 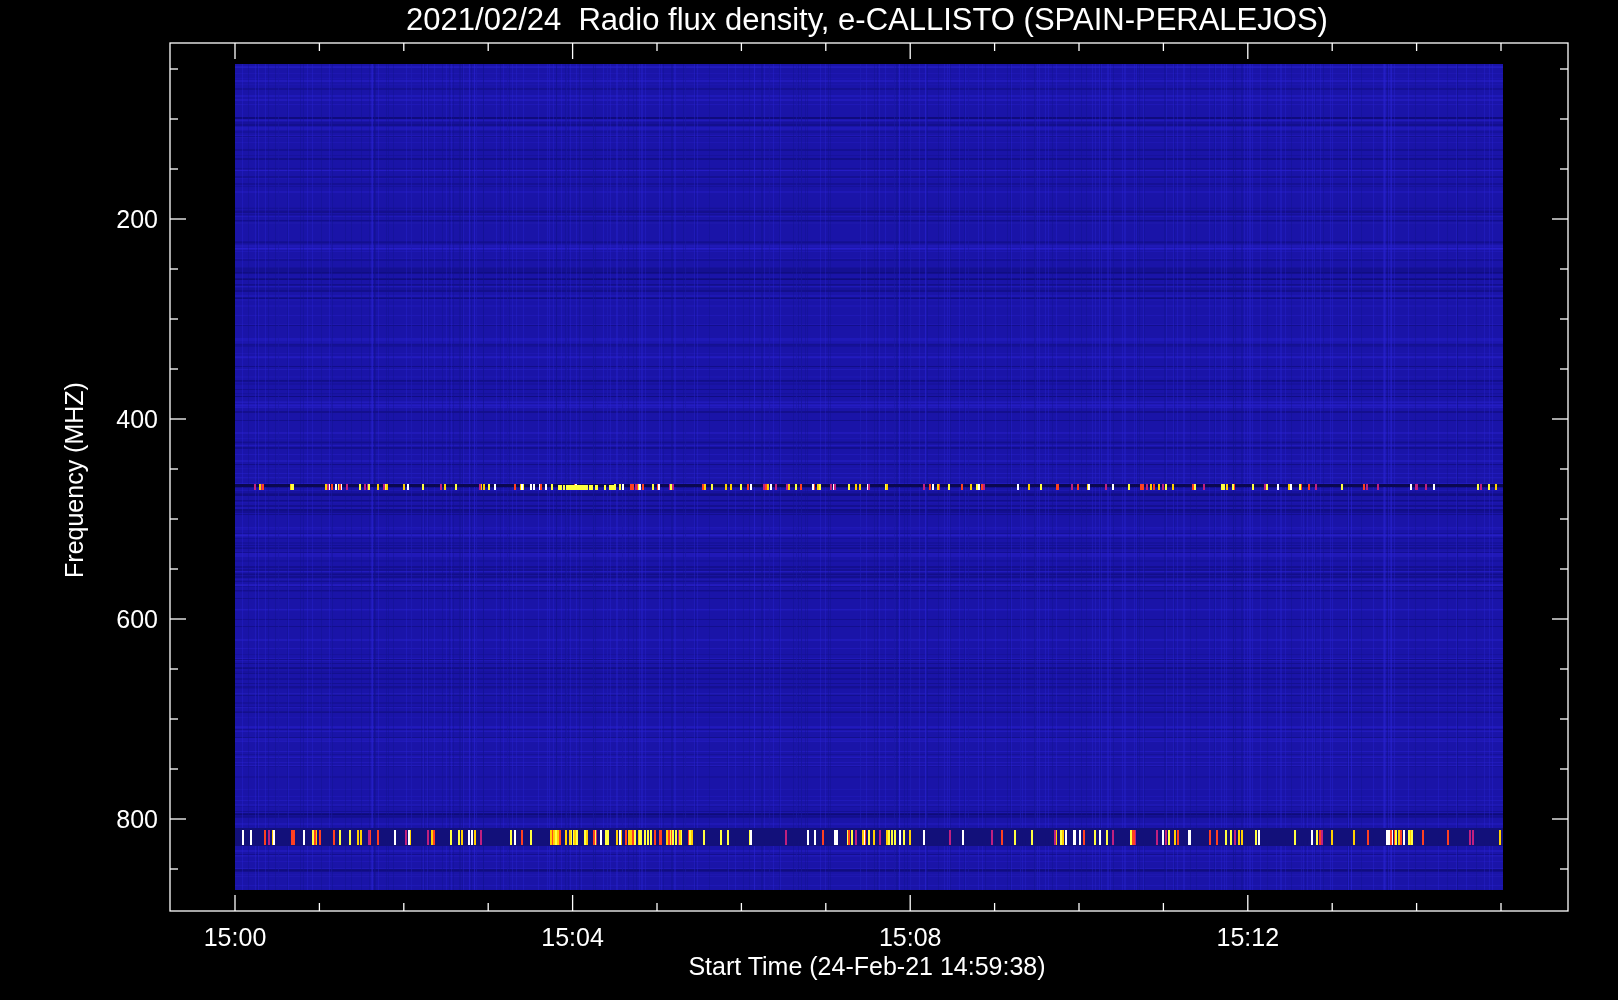 I want to click on x-tick-label: 15:08, so click(x=910, y=937).